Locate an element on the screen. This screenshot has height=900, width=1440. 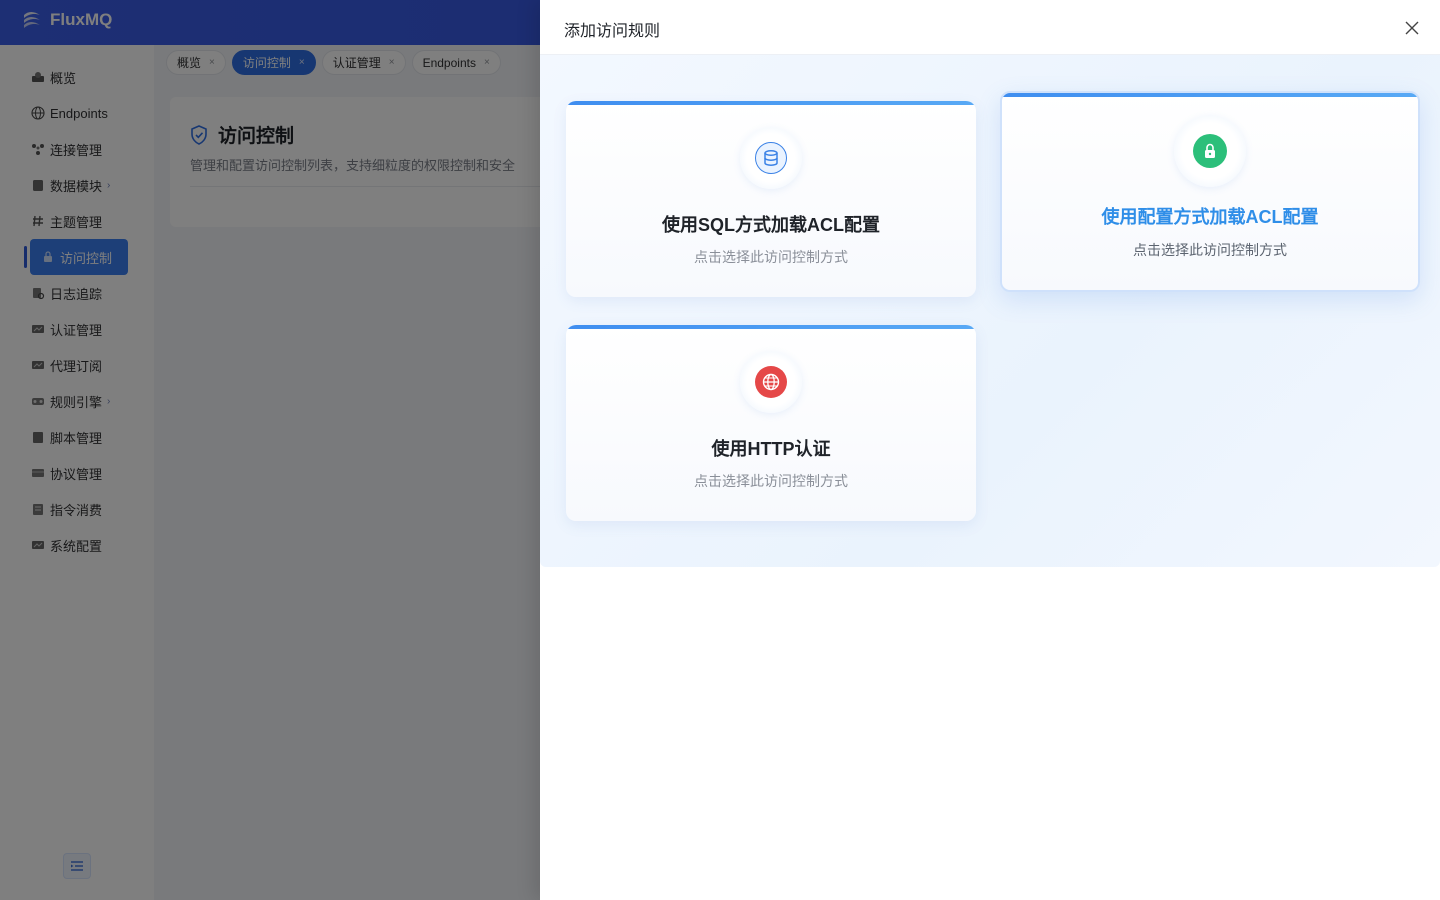
globe-icon is located at coordinates (771, 382).